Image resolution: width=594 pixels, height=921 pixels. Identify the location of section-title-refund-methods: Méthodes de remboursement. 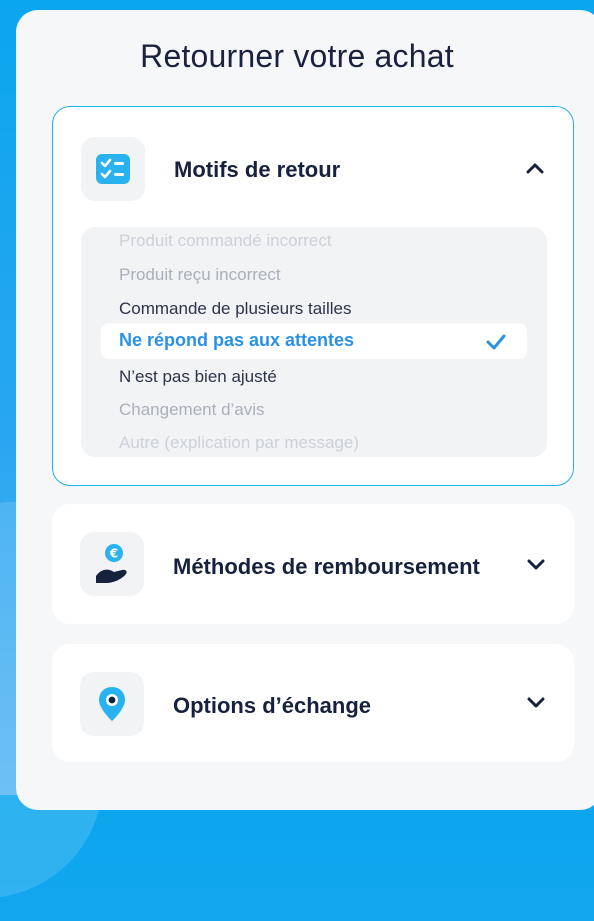
(326, 567).